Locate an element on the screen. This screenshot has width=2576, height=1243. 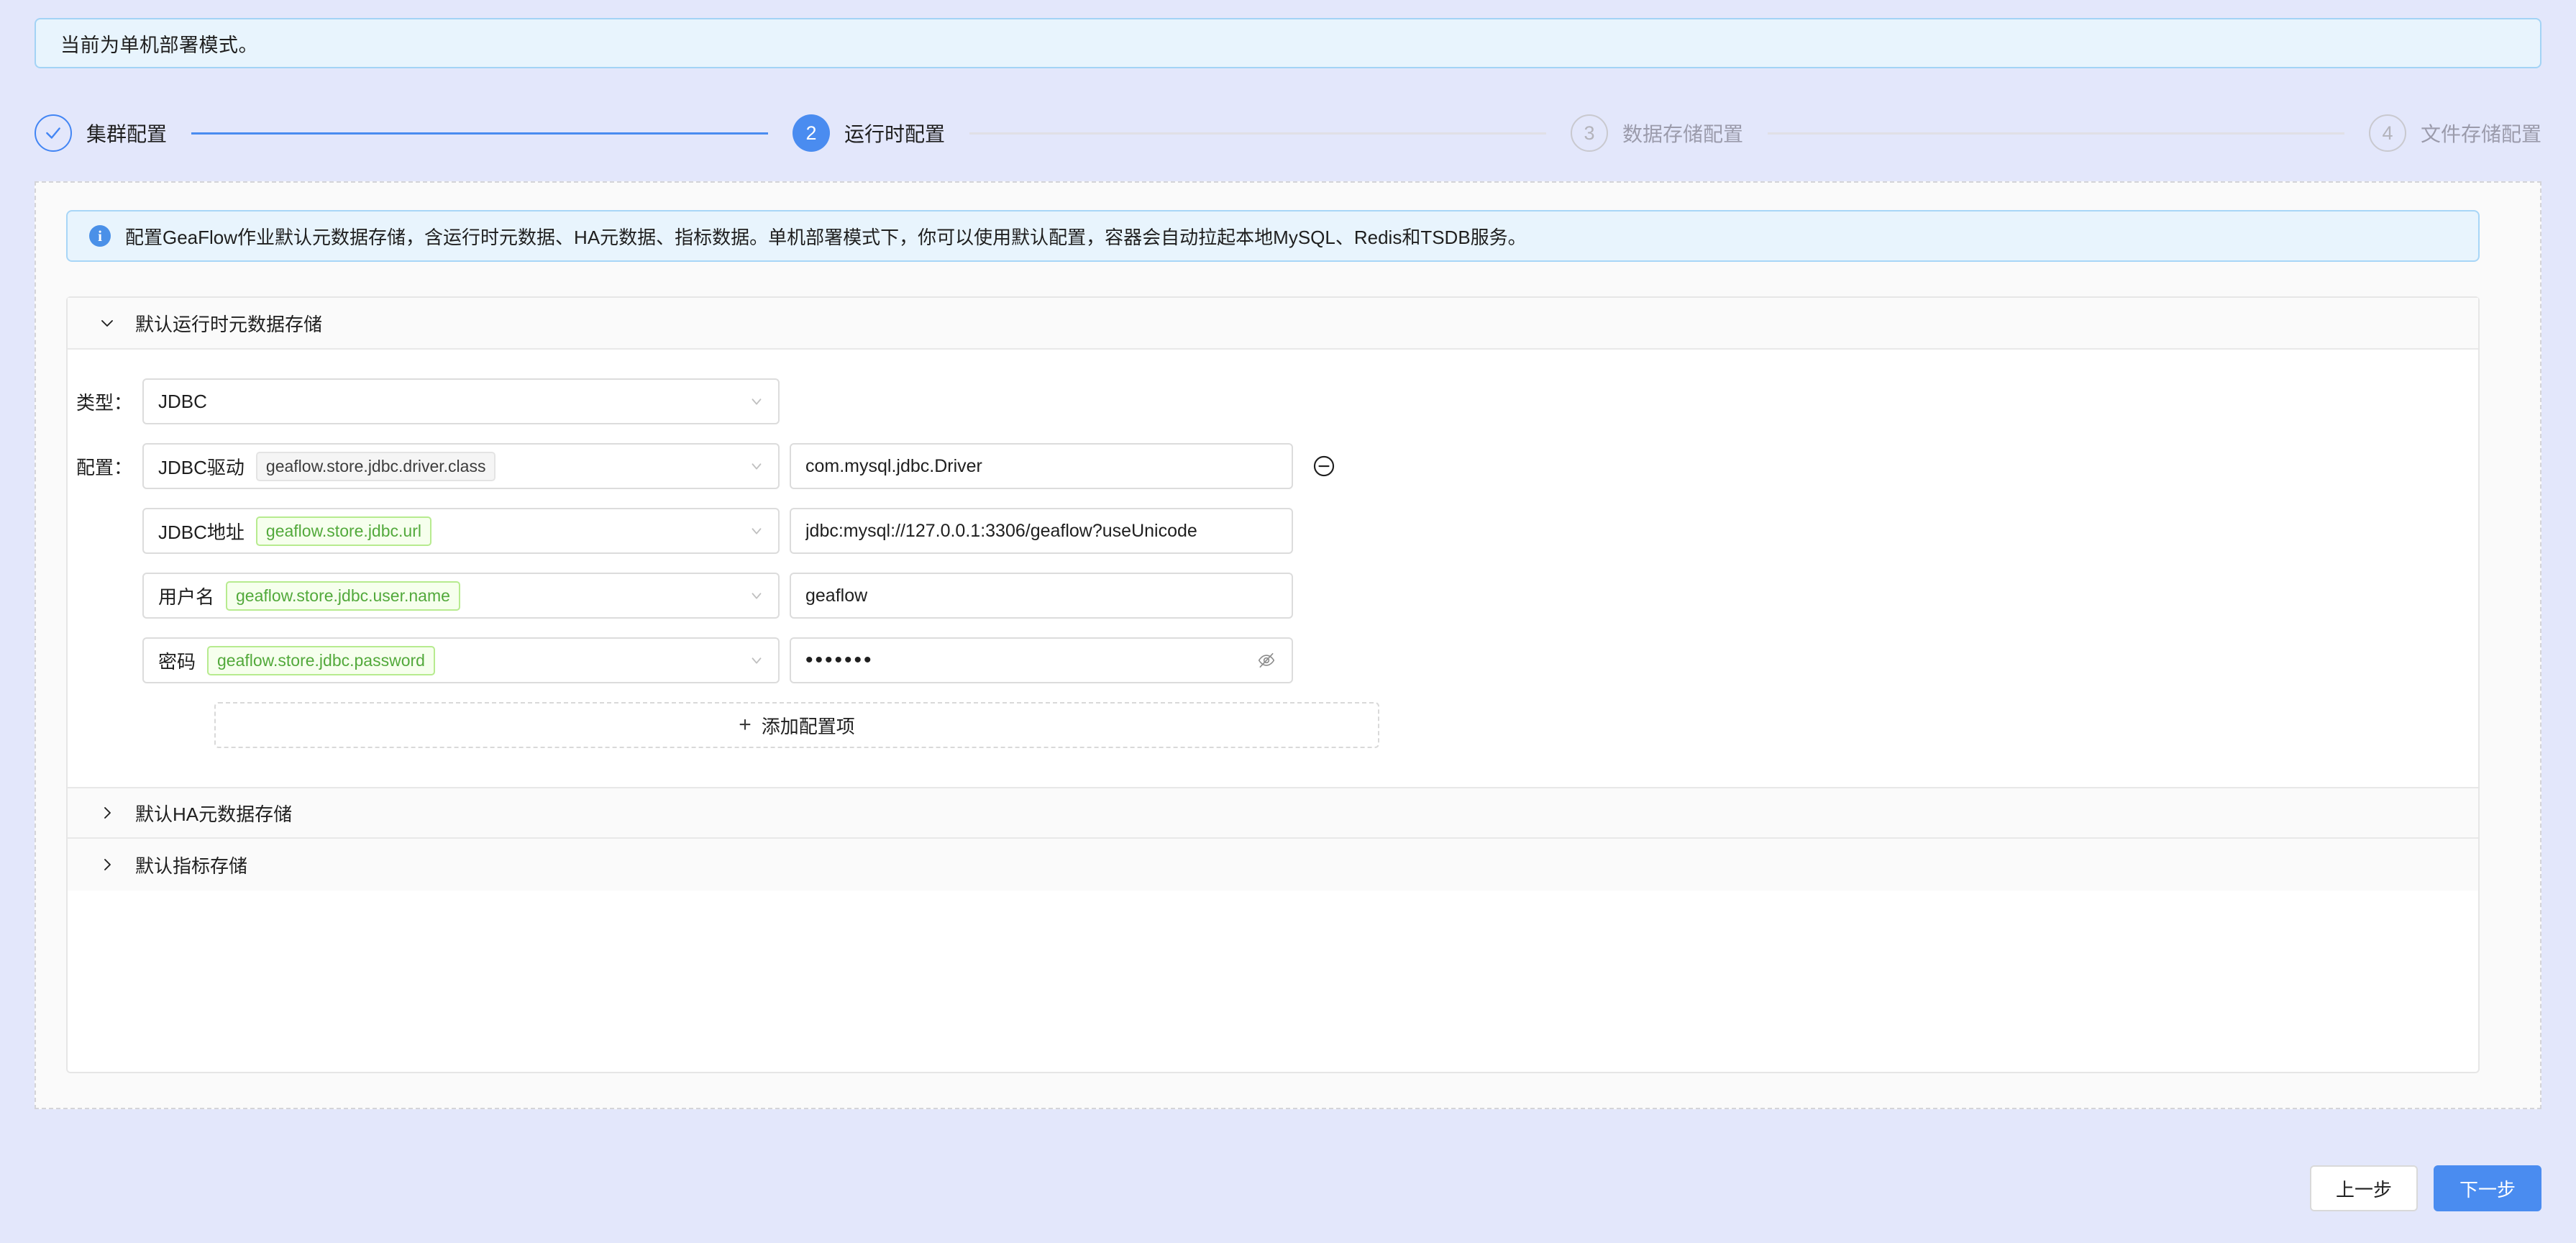
config-value-input-0: com.mysql.jdbc.Driver is located at coordinates (1041, 466).